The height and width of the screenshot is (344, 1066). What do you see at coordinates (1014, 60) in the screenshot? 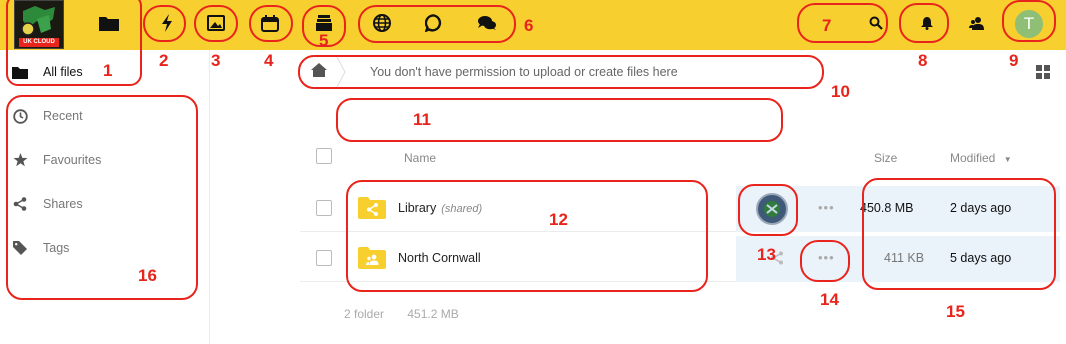
I see `annotation-number: 9` at bounding box center [1014, 60].